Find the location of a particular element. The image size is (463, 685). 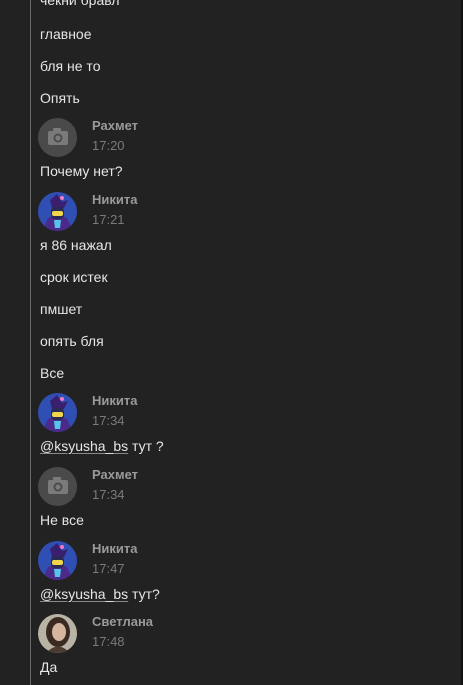

message-text: главное is located at coordinates (66, 34).